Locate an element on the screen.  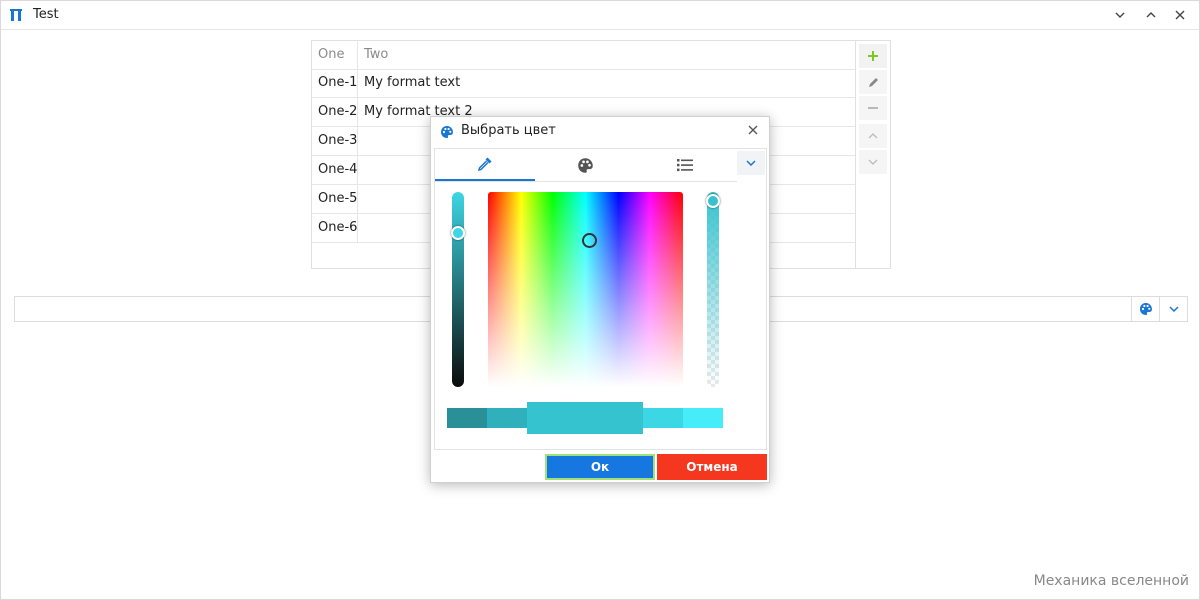
dialog-close-button is located at coordinates (753, 130).